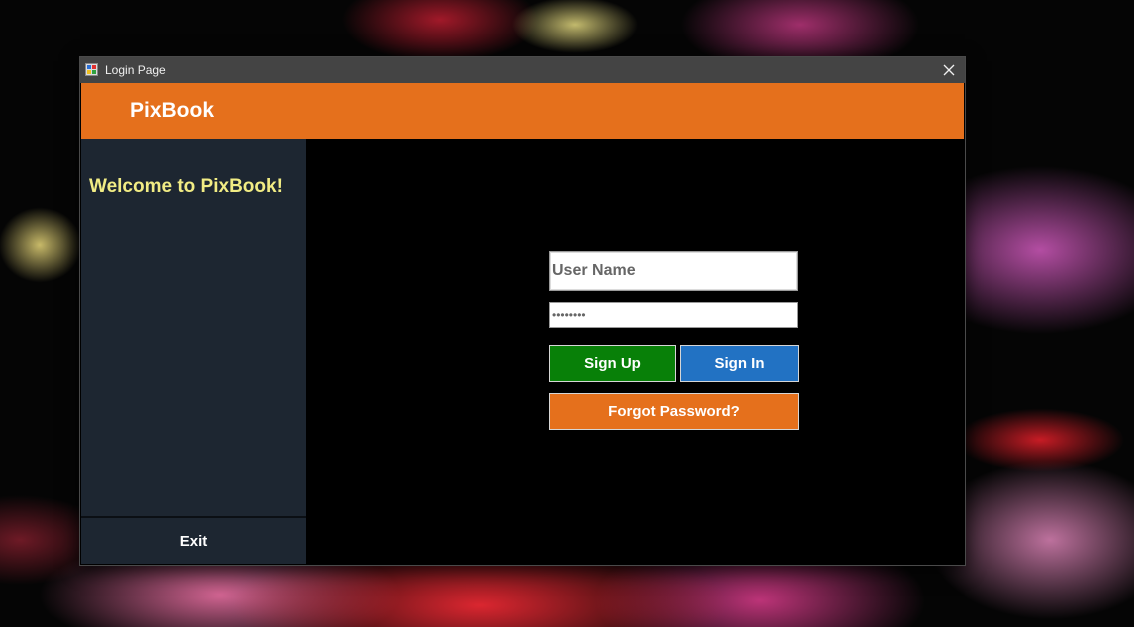 Image resolution: width=1134 pixels, height=627 pixels. What do you see at coordinates (522, 70) in the screenshot?
I see `title-bar: Login Page` at bounding box center [522, 70].